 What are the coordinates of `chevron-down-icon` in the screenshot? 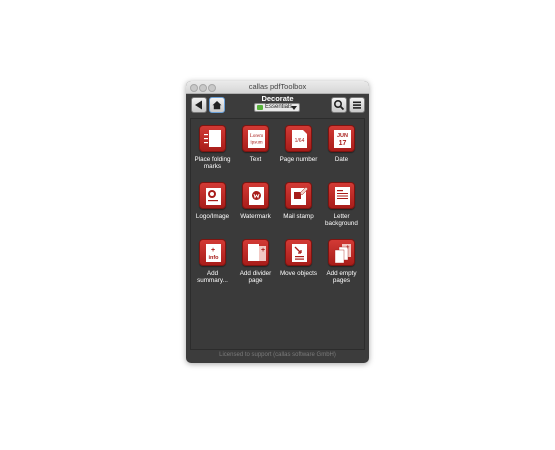 It's located at (294, 108).